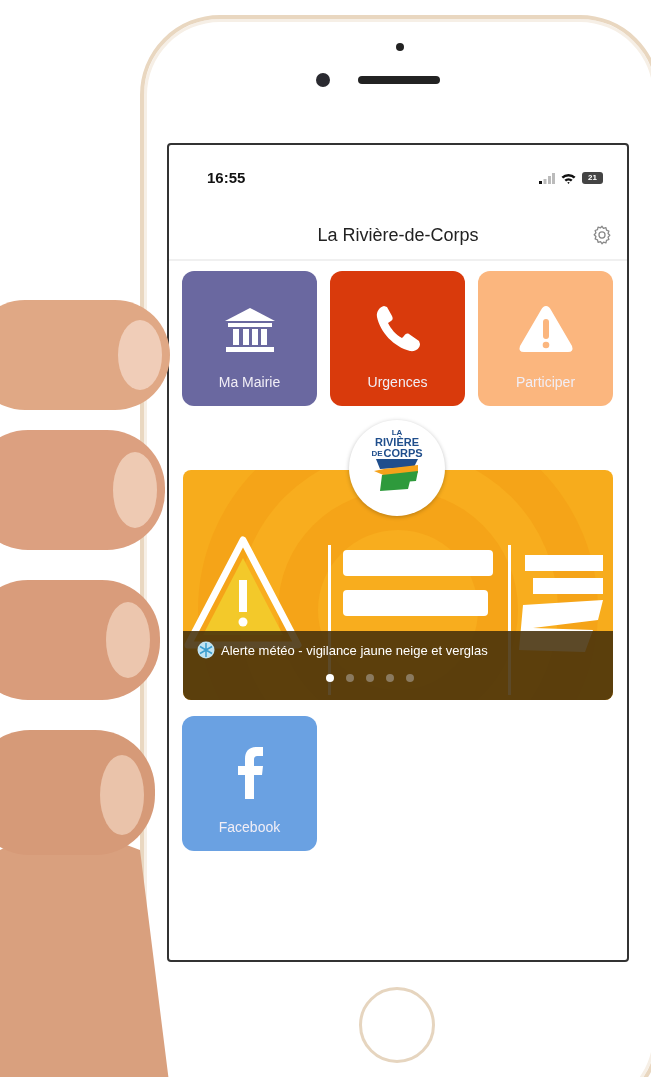 This screenshot has width=651, height=1077. I want to click on speaker-icon, so click(399, 80).